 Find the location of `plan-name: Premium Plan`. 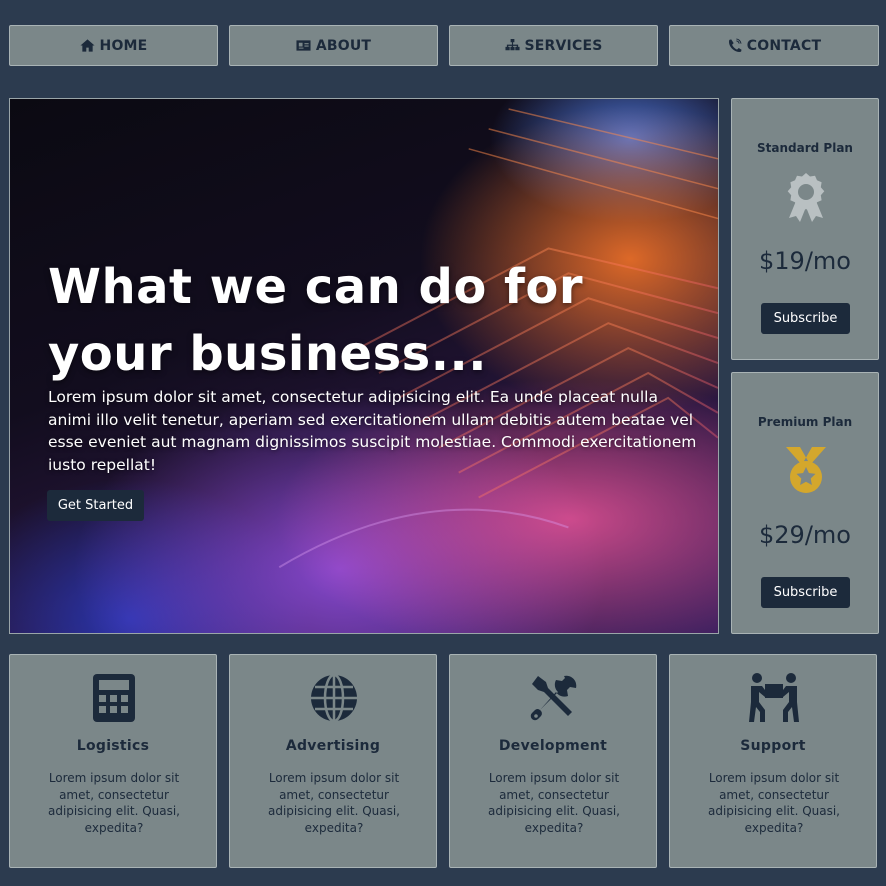

plan-name: Premium Plan is located at coordinates (805, 422).